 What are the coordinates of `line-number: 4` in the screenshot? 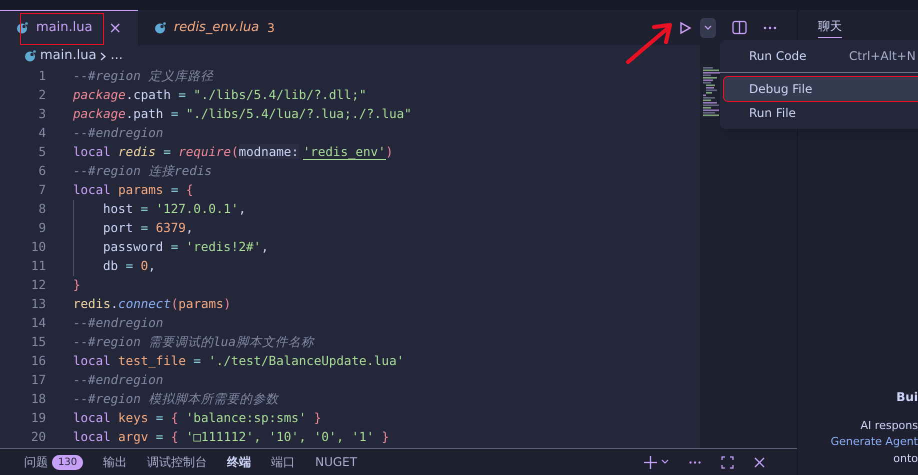 It's located at (41, 133).